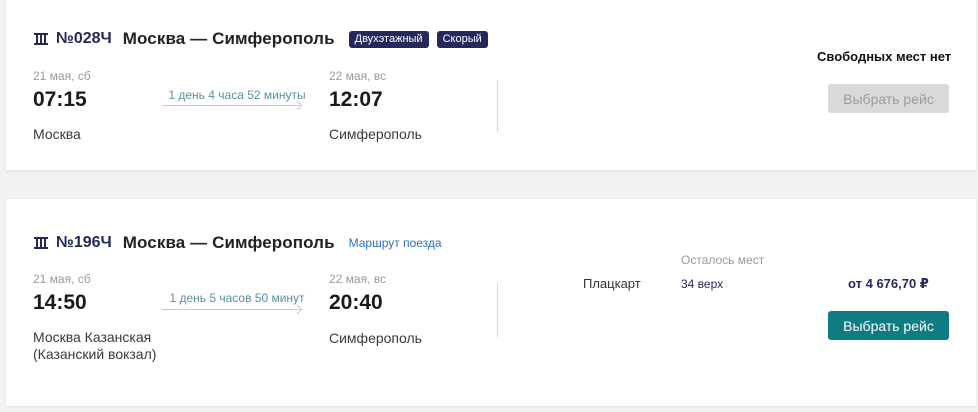 Image resolution: width=978 pixels, height=412 pixels. What do you see at coordinates (888, 283) in the screenshot?
I see `price: от 4 676,70 ₽` at bounding box center [888, 283].